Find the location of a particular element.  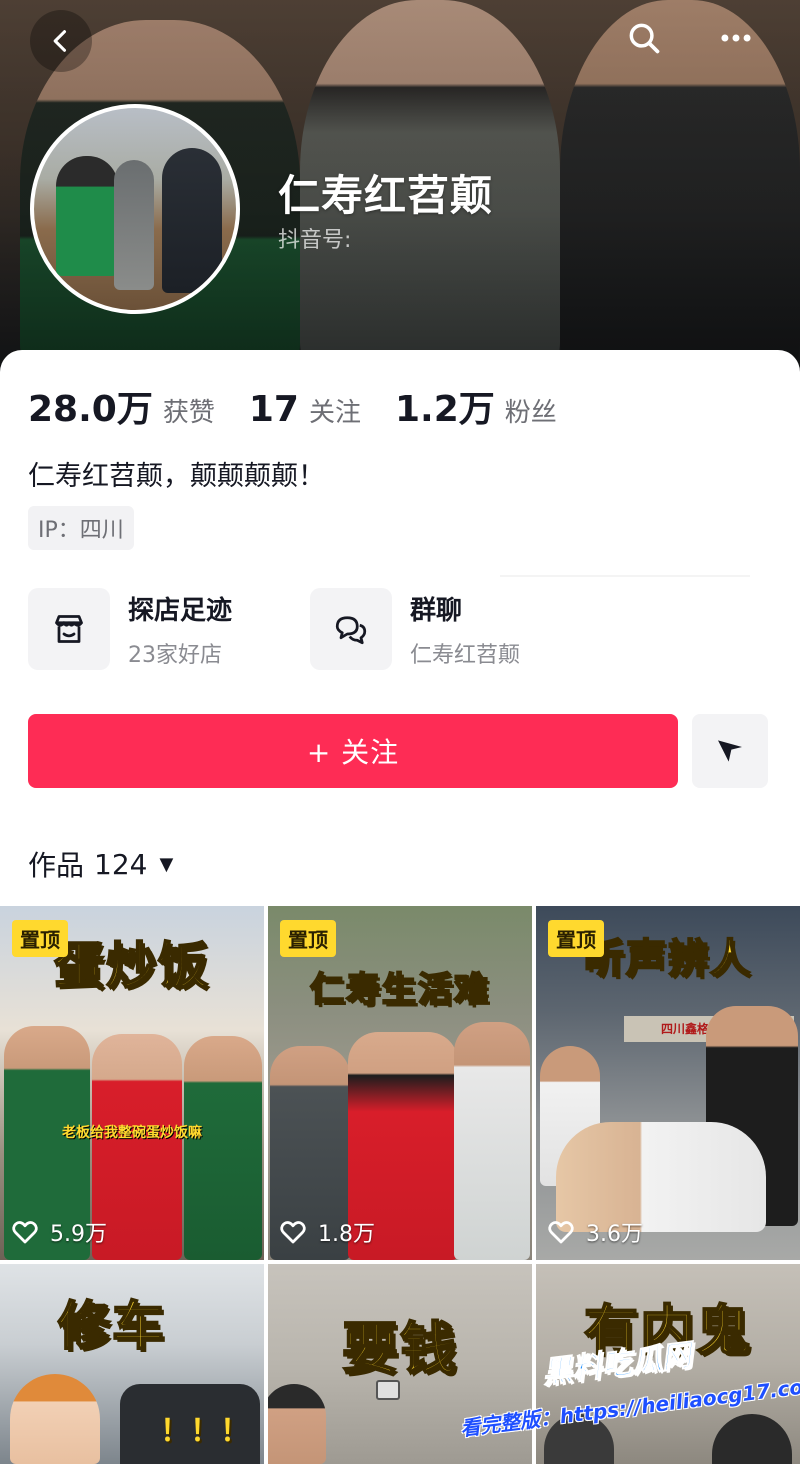

chevron-left-icon is located at coordinates (60, 41).